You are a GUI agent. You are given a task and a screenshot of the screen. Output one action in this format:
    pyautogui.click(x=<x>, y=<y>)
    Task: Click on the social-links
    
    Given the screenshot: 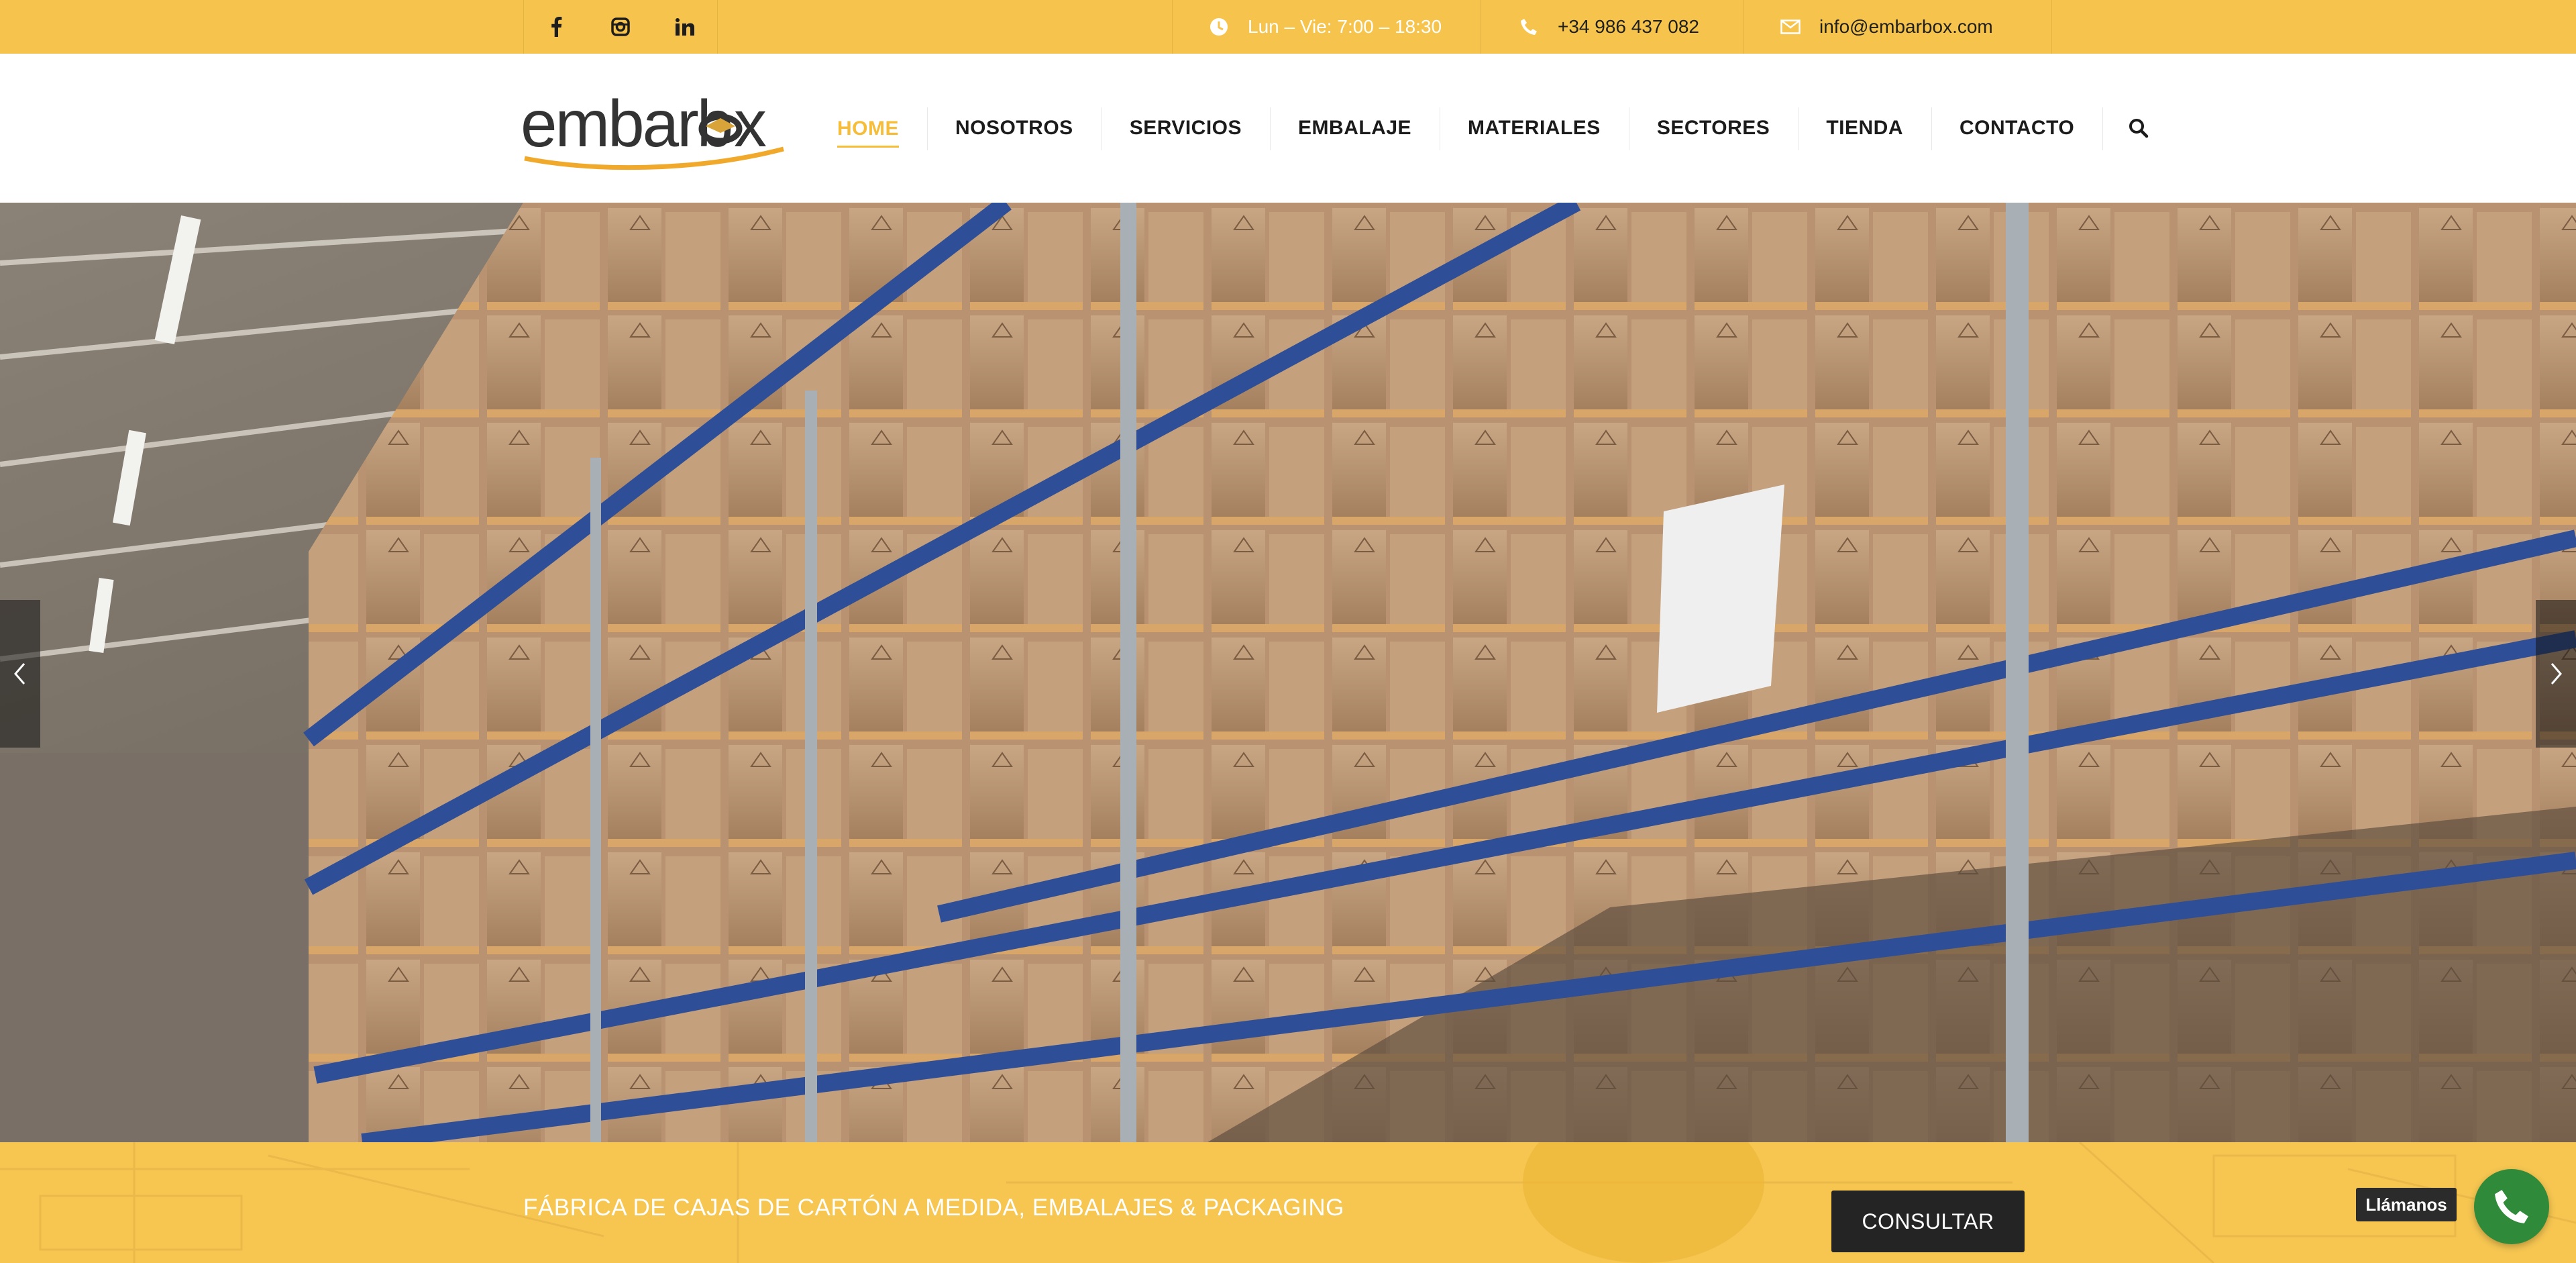 What is the action you would take?
    pyautogui.click(x=620, y=27)
    